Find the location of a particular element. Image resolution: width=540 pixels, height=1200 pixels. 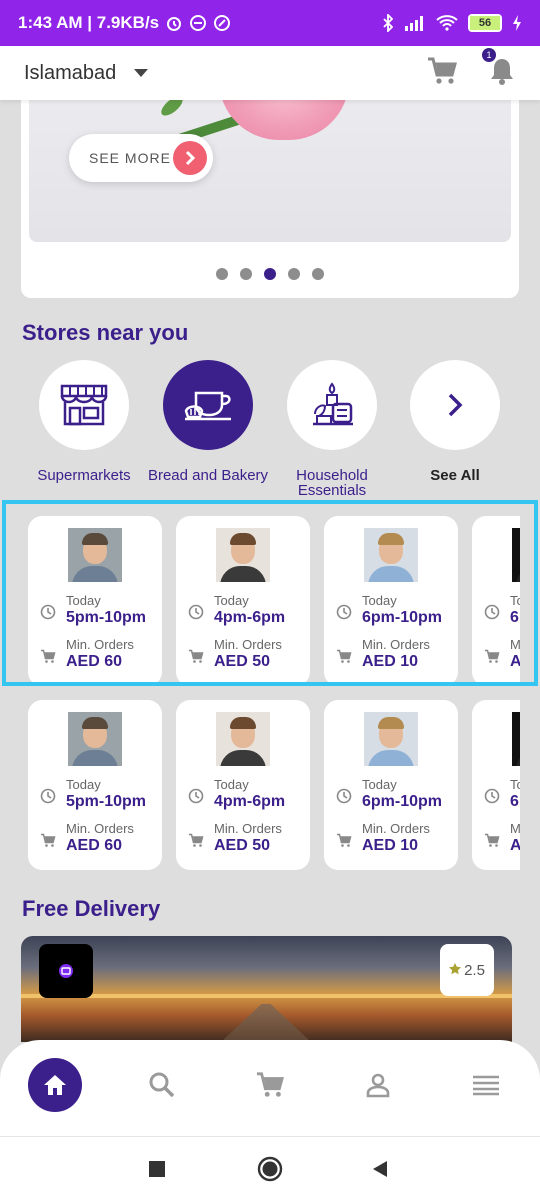

coffee-bread-icon is located at coordinates (208, 405).